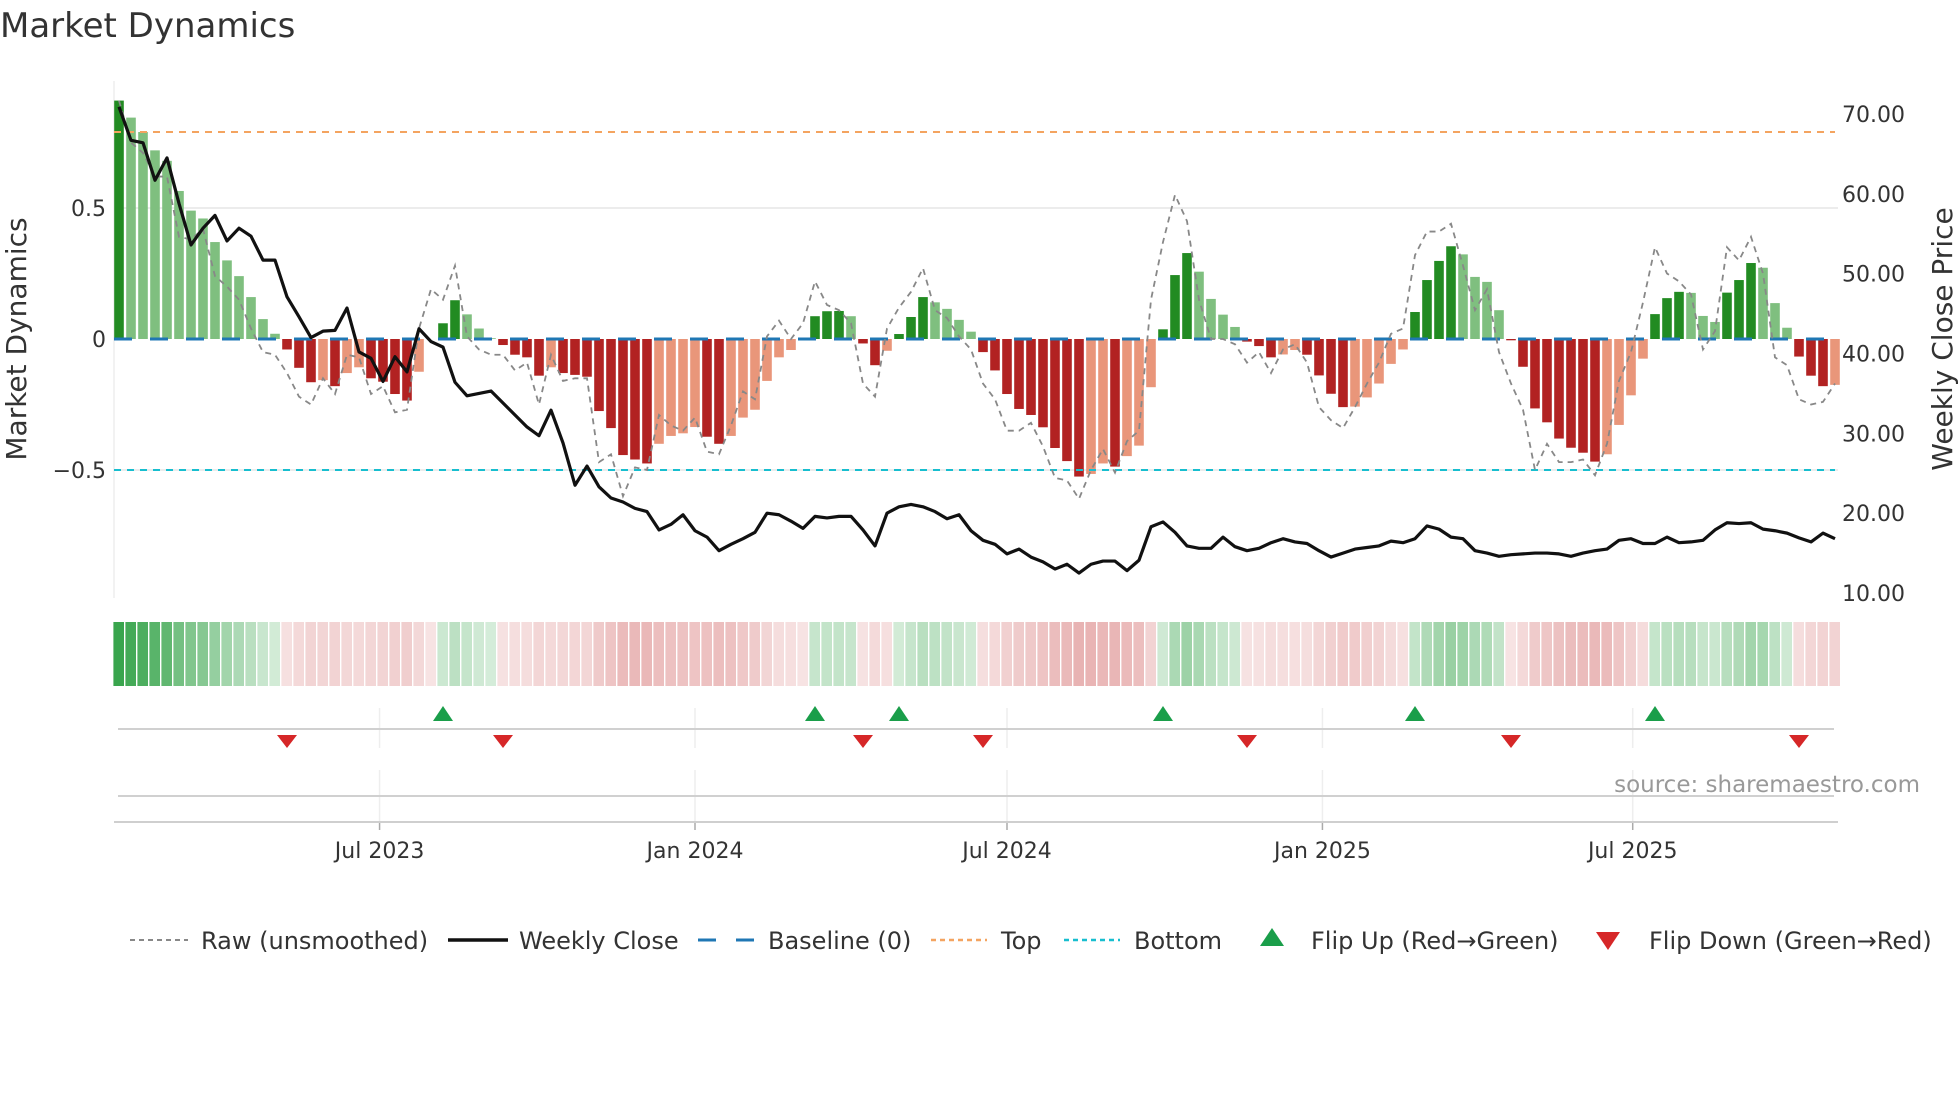 Image resolution: width=1960 pixels, height=1102 pixels. What do you see at coordinates (1021, 941) in the screenshot?
I see `legend-label: Top` at bounding box center [1021, 941].